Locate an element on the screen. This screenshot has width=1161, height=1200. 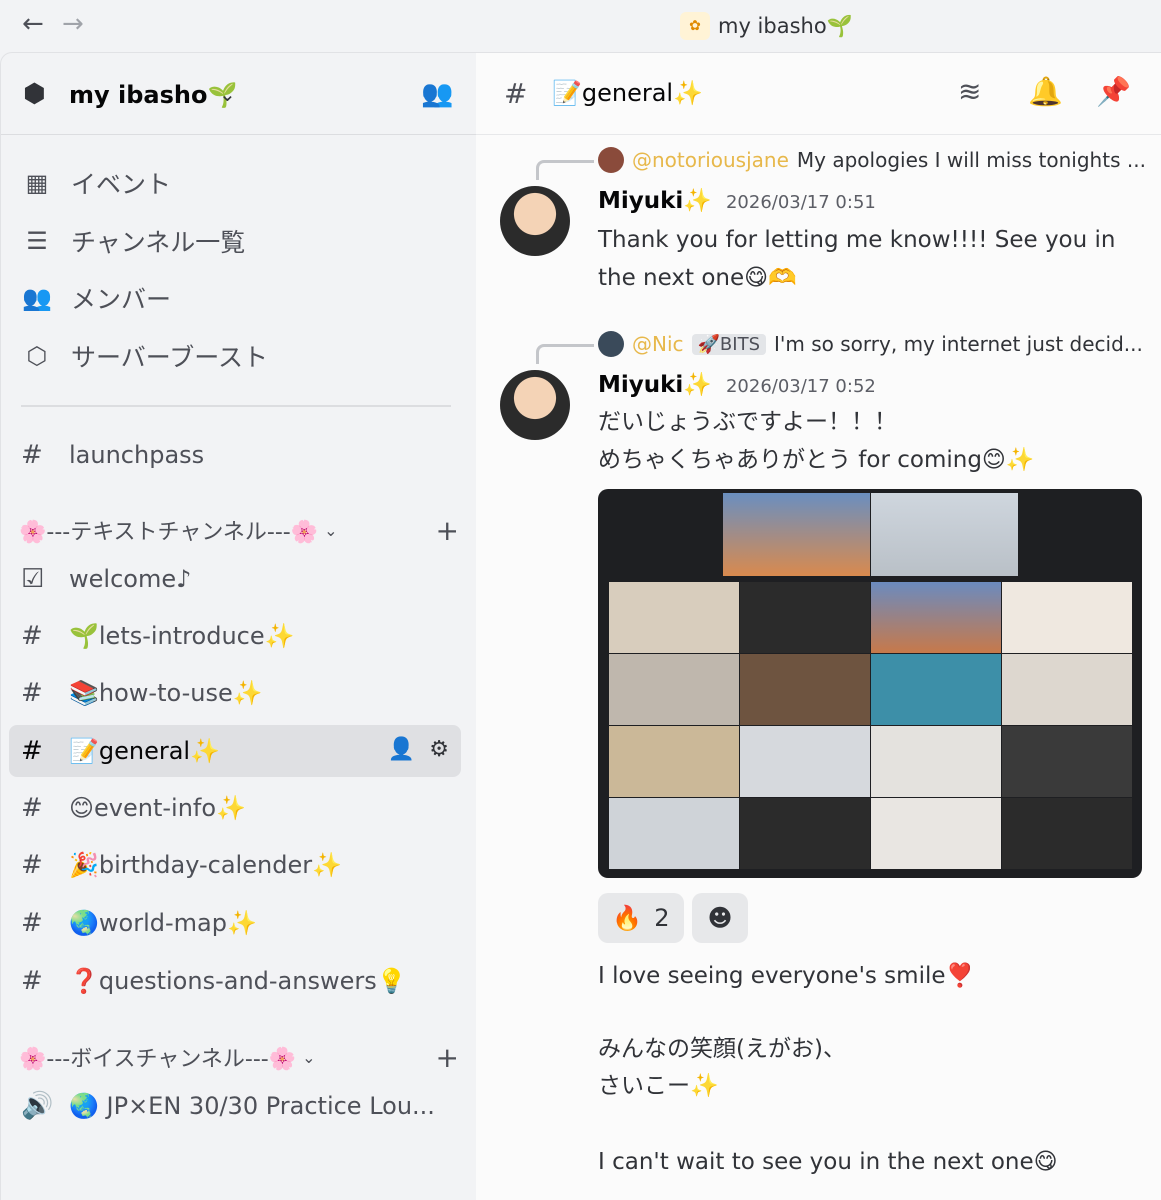
menu-item-label: チャンネル一覧 is located at coordinates (158, 242).